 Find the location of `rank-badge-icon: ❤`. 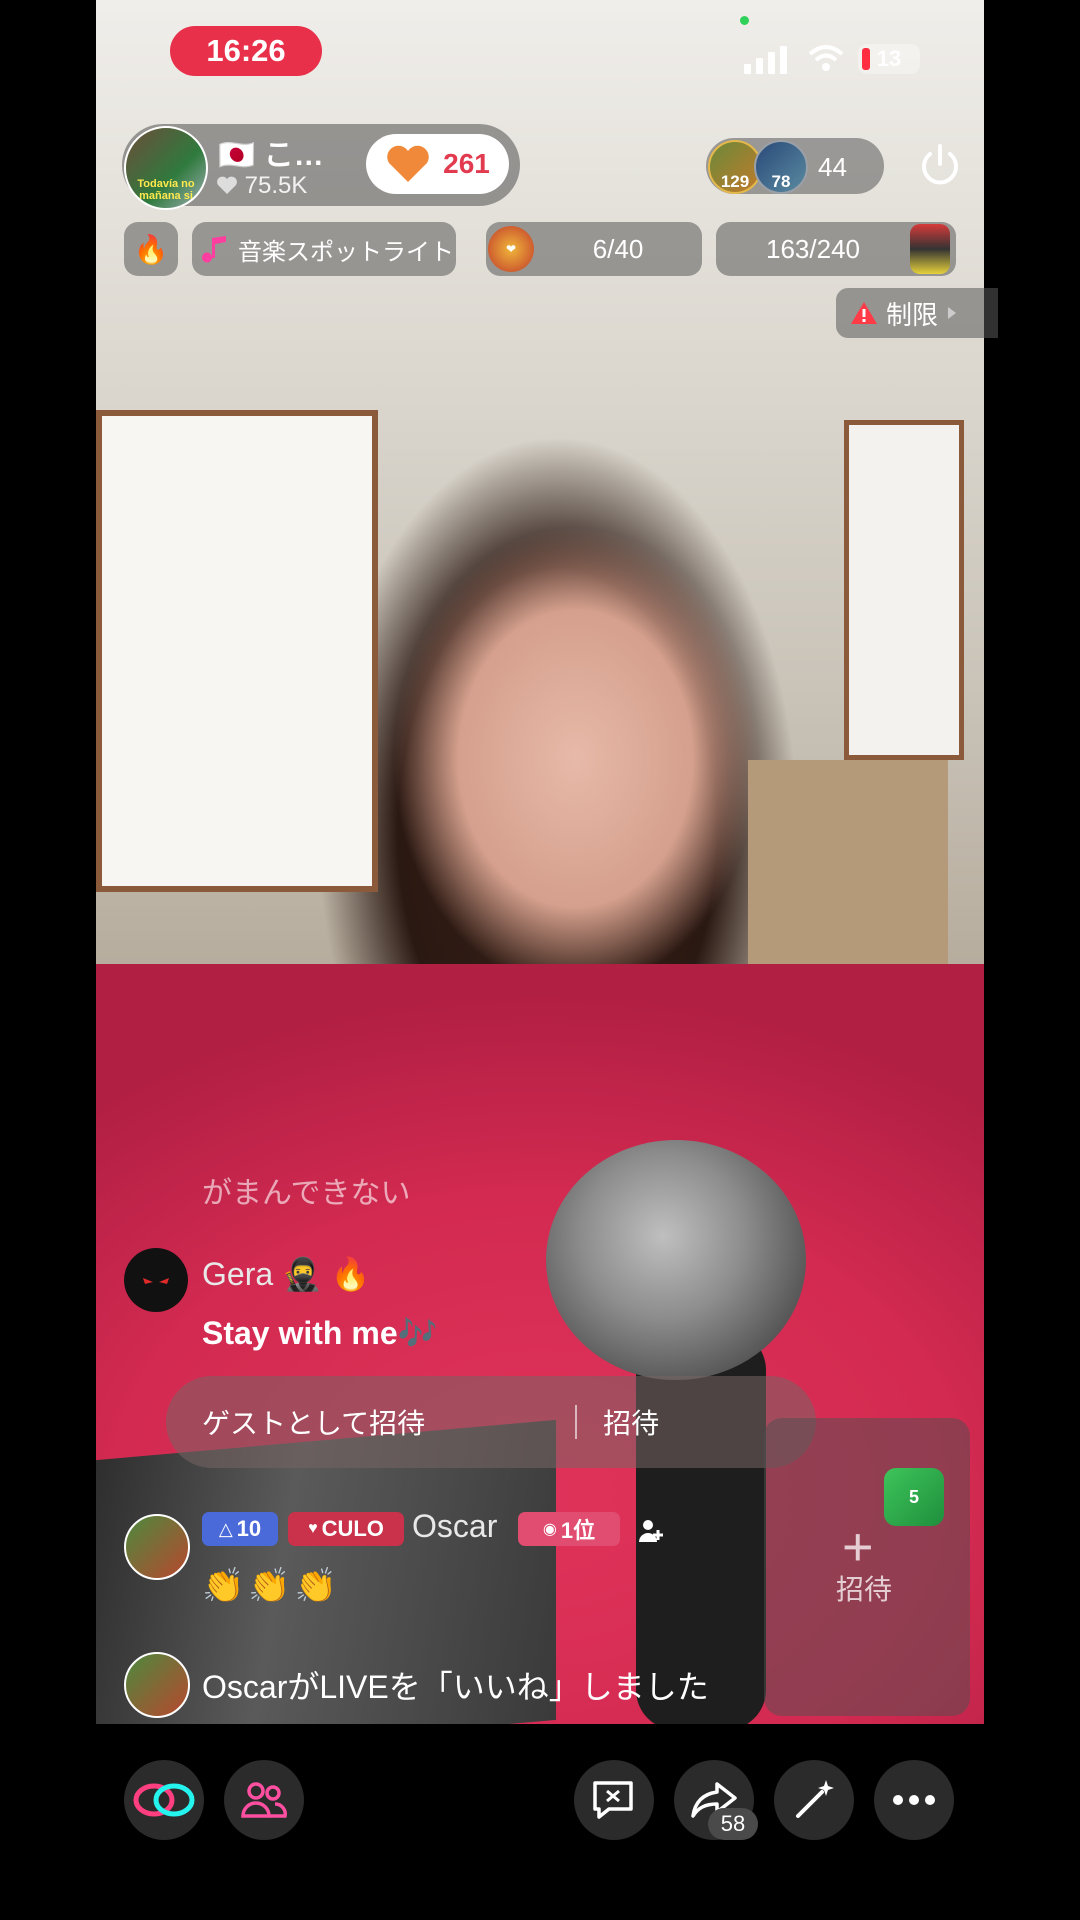

rank-badge-icon: ❤ is located at coordinates (511, 249).